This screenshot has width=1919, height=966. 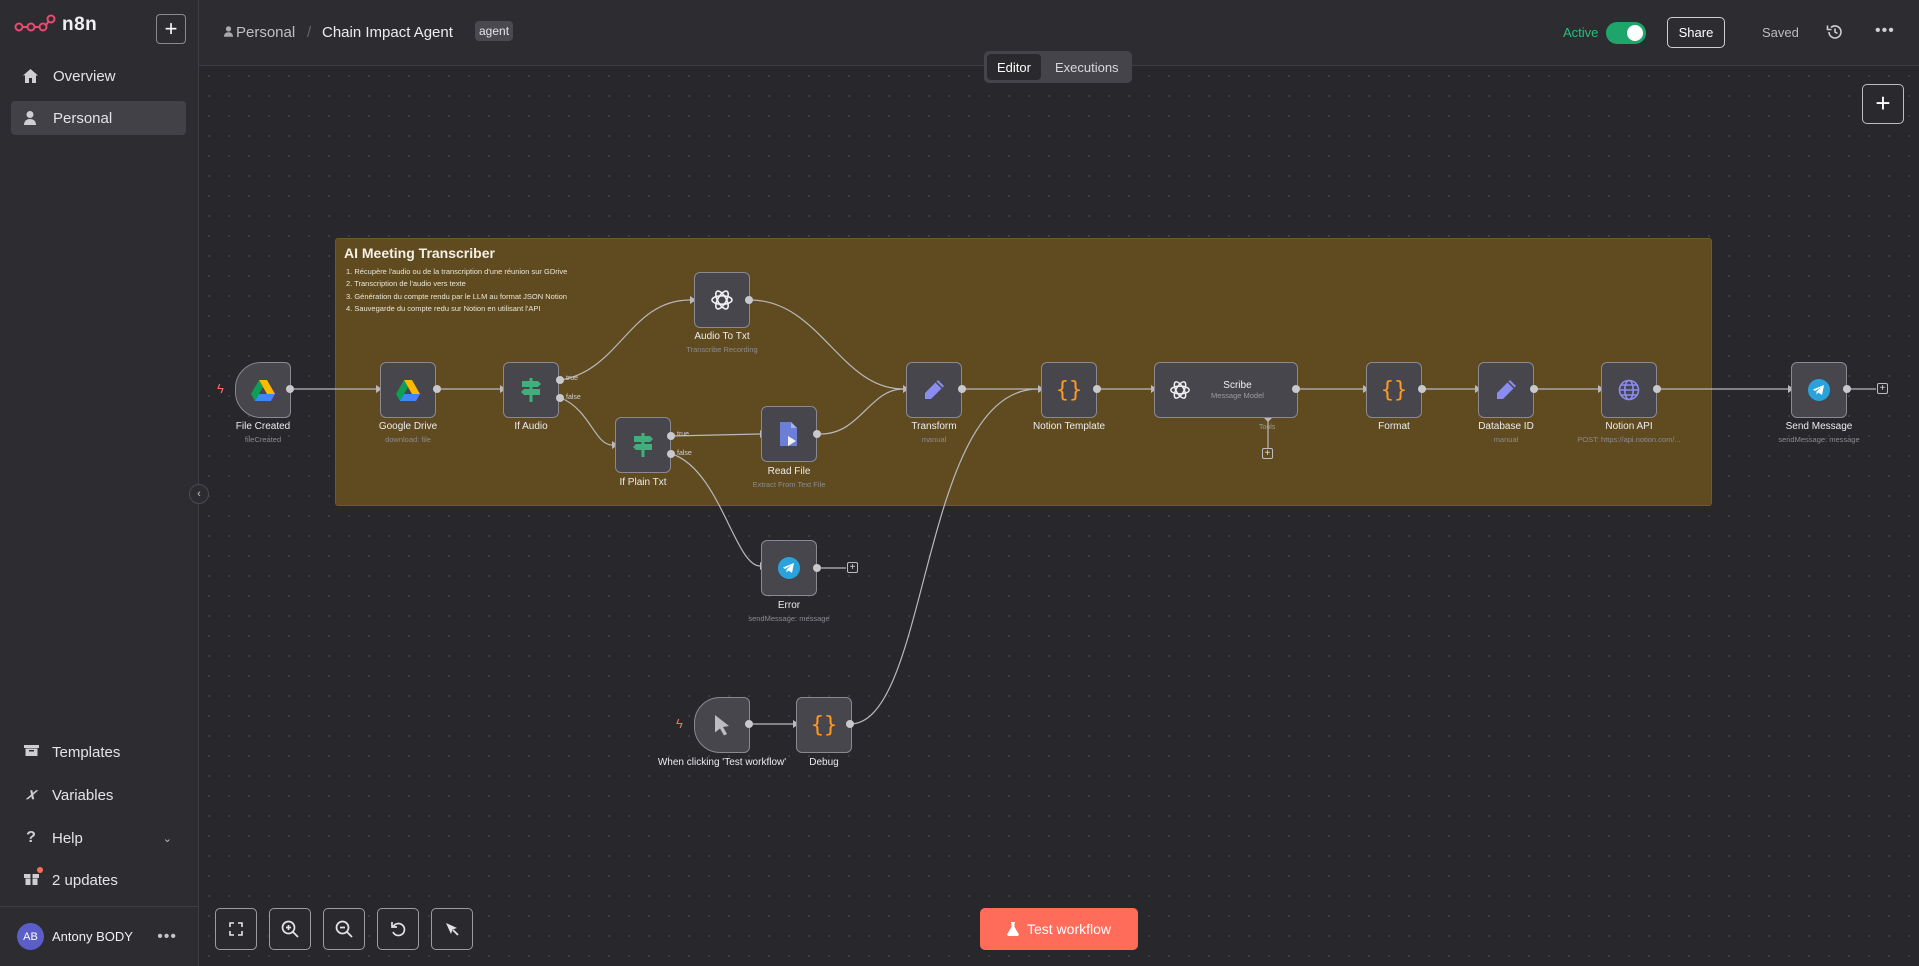 What do you see at coordinates (1237, 385) in the screenshot?
I see `node-label: Scribe` at bounding box center [1237, 385].